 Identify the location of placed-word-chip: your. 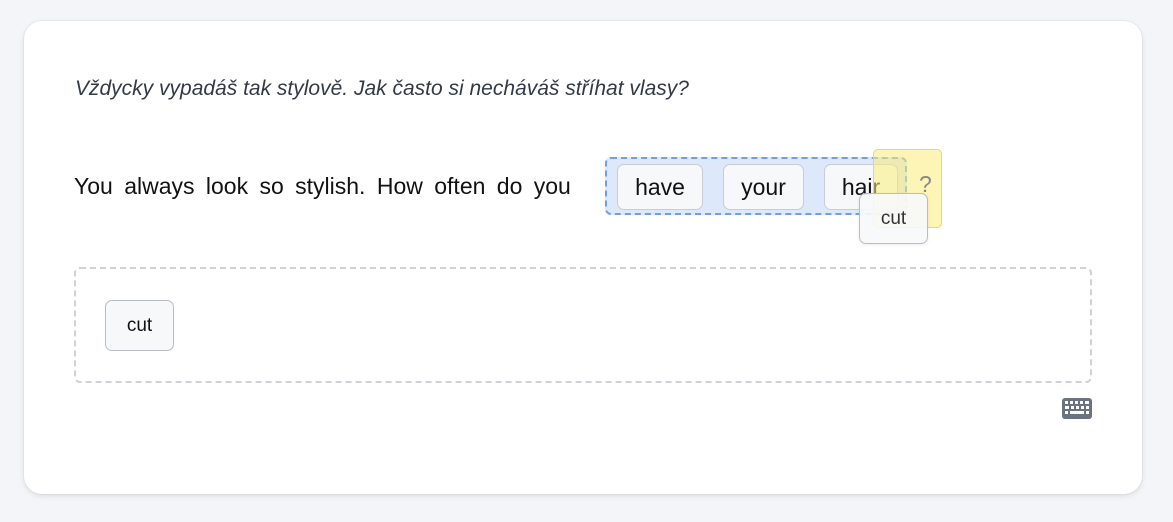
(763, 187).